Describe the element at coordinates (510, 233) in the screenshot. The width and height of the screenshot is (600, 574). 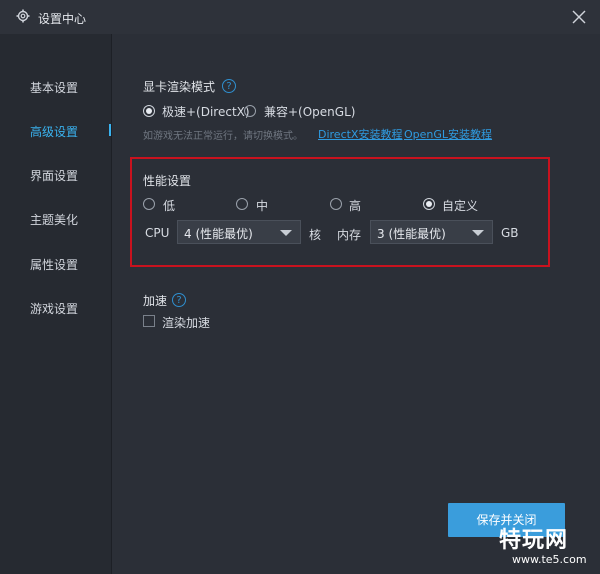
I see `memory-unit: GB` at that location.